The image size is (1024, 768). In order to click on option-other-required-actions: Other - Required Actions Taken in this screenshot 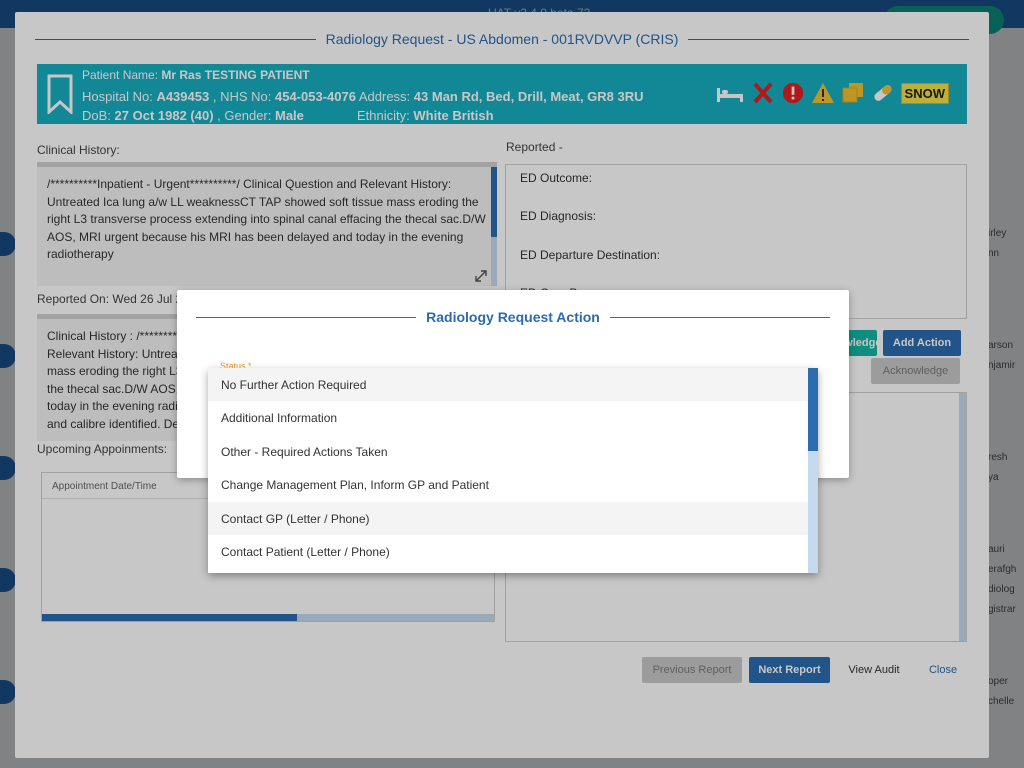, I will do `click(508, 451)`.